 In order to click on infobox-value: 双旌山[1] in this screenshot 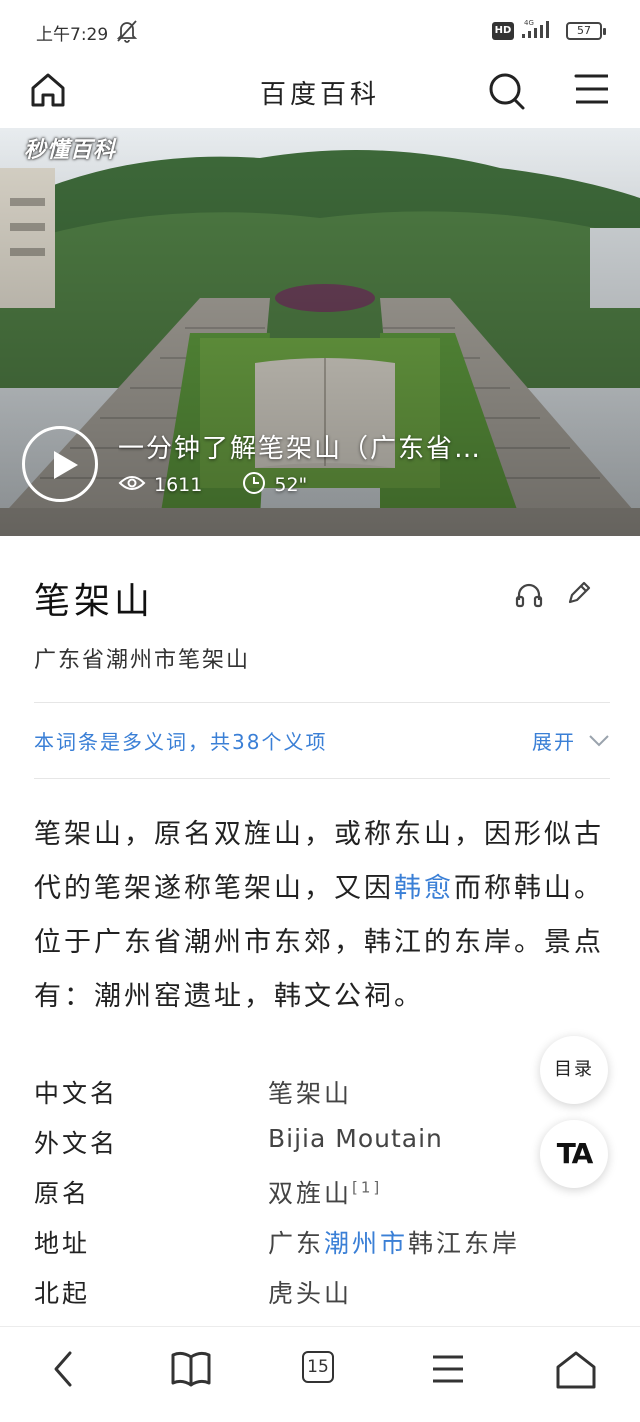, I will do `click(325, 1192)`.